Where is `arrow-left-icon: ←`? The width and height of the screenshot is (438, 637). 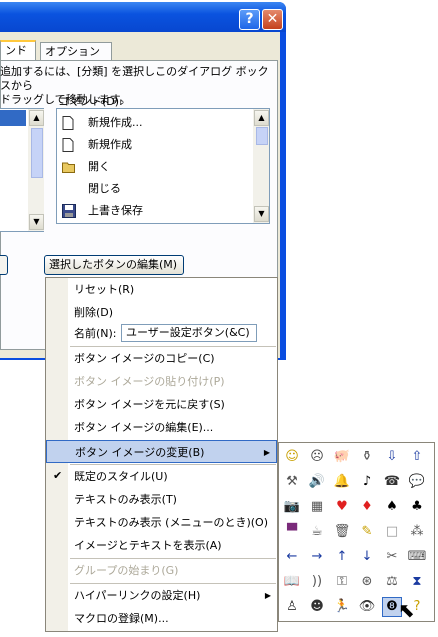
arrow-left-icon: ← is located at coordinates (292, 557).